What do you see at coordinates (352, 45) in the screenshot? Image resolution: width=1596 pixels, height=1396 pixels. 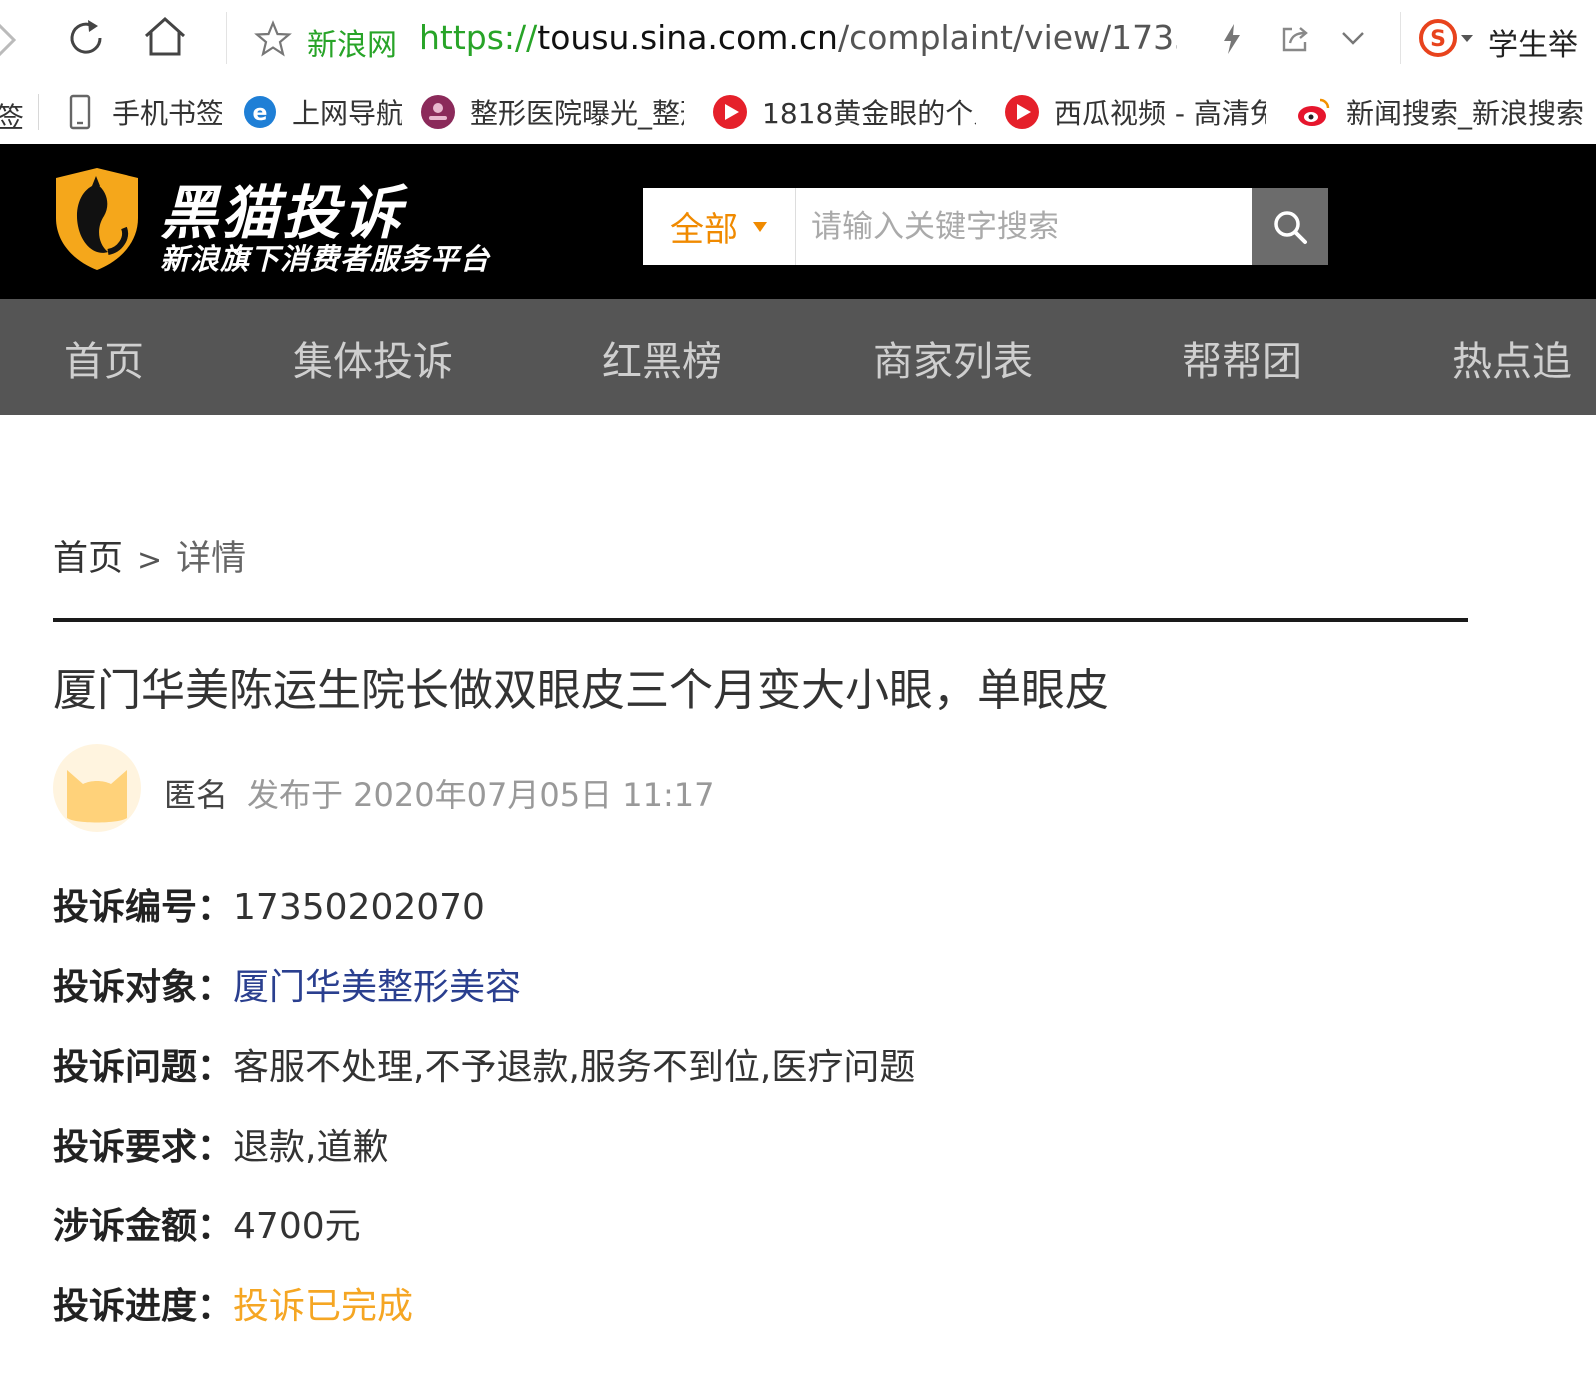 I see `site-name: 新浪网` at bounding box center [352, 45].